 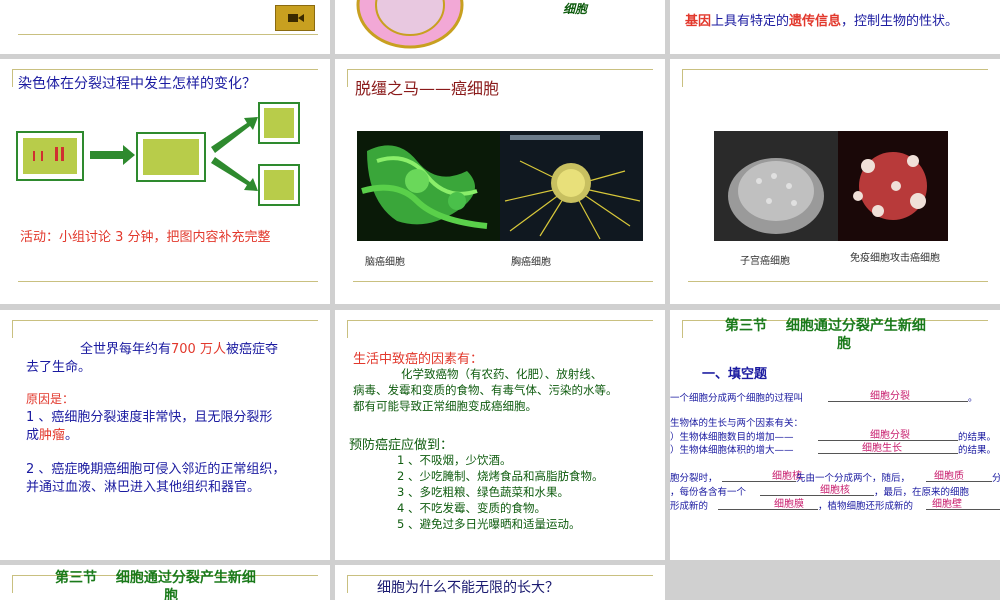 I want to click on keyword-info: 遗传信息, so click(x=815, y=21).